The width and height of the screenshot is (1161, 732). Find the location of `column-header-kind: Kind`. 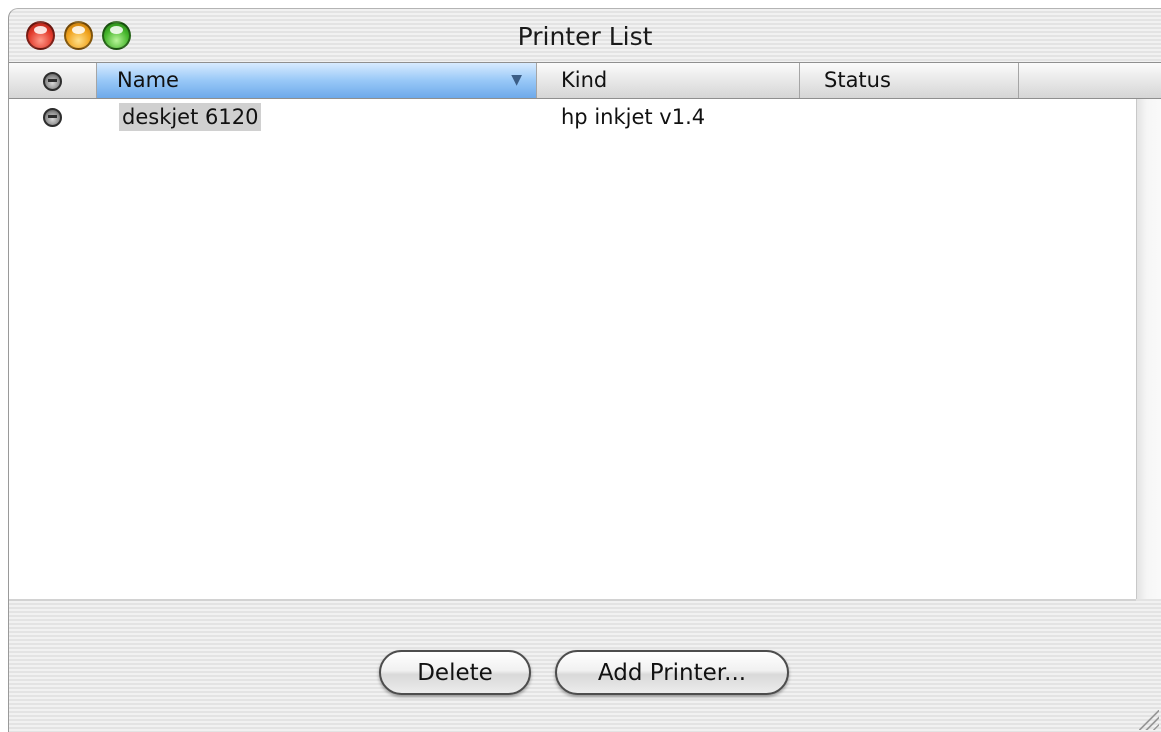

column-header-kind: Kind is located at coordinates (668, 80).